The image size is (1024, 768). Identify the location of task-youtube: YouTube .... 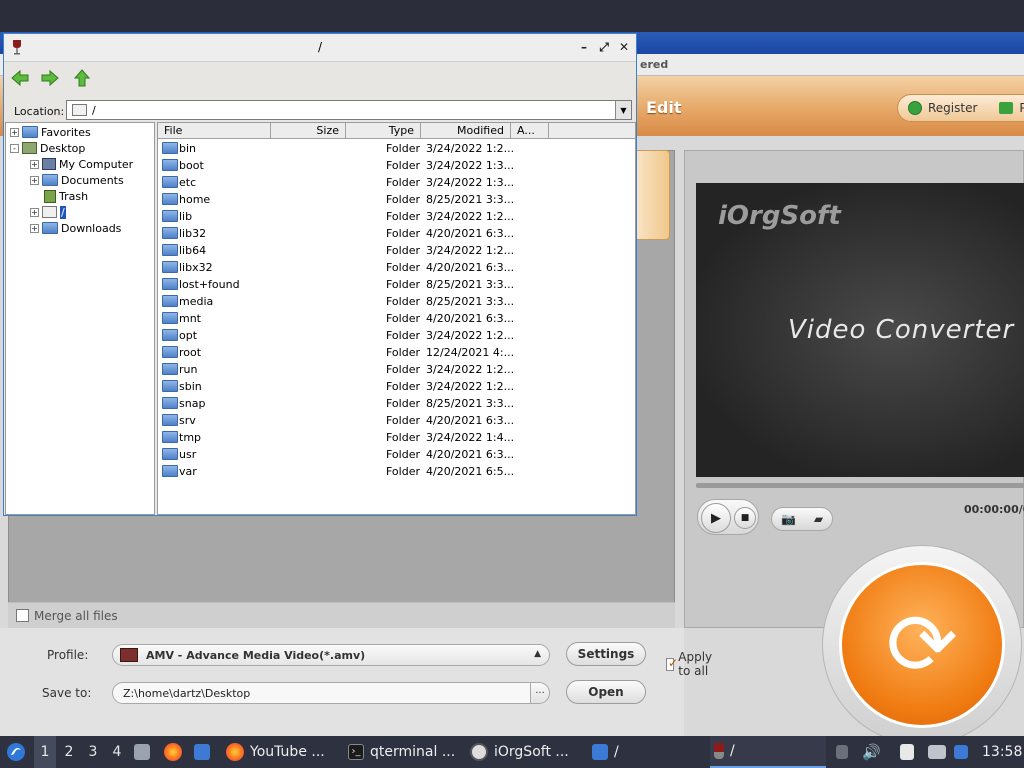
(280, 752).